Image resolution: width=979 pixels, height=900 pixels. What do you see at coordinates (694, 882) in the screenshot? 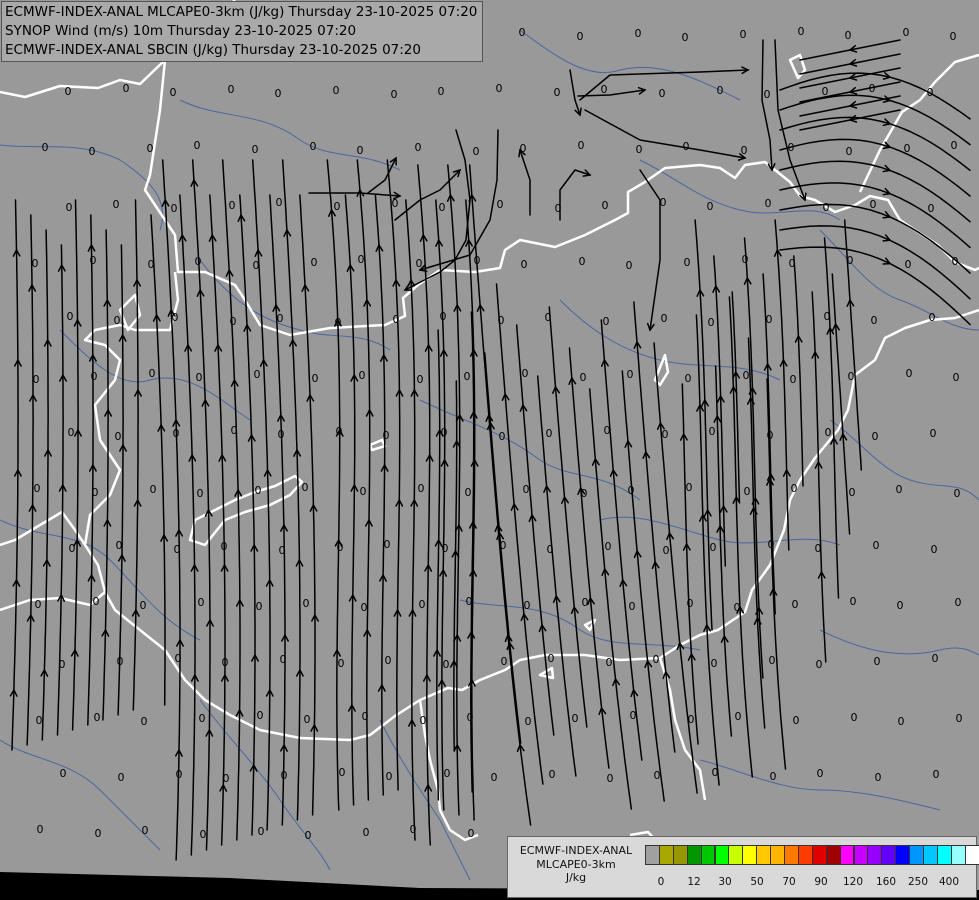
I see `legend-tick-label: 12` at bounding box center [694, 882].